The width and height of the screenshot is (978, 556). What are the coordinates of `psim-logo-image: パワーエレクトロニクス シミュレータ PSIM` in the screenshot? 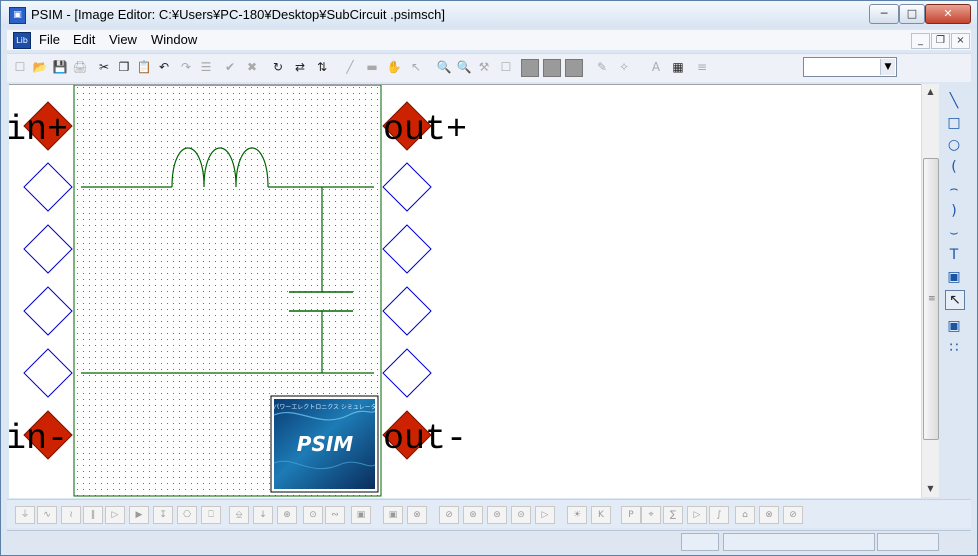 It's located at (324, 444).